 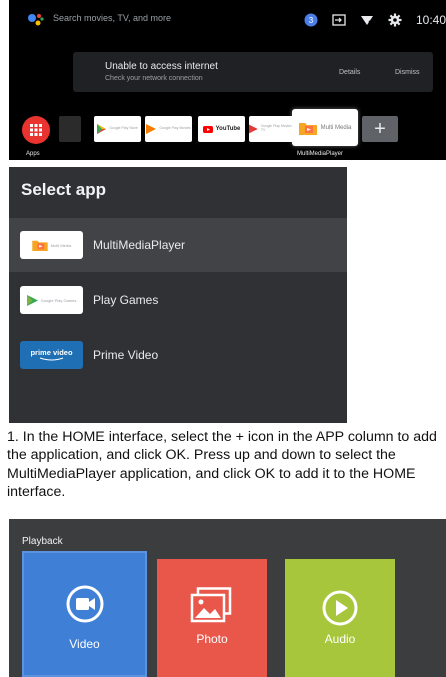 What do you see at coordinates (227, 20) in the screenshot?
I see `top-bar: Search movies, TV, and more 3 10:40` at bounding box center [227, 20].